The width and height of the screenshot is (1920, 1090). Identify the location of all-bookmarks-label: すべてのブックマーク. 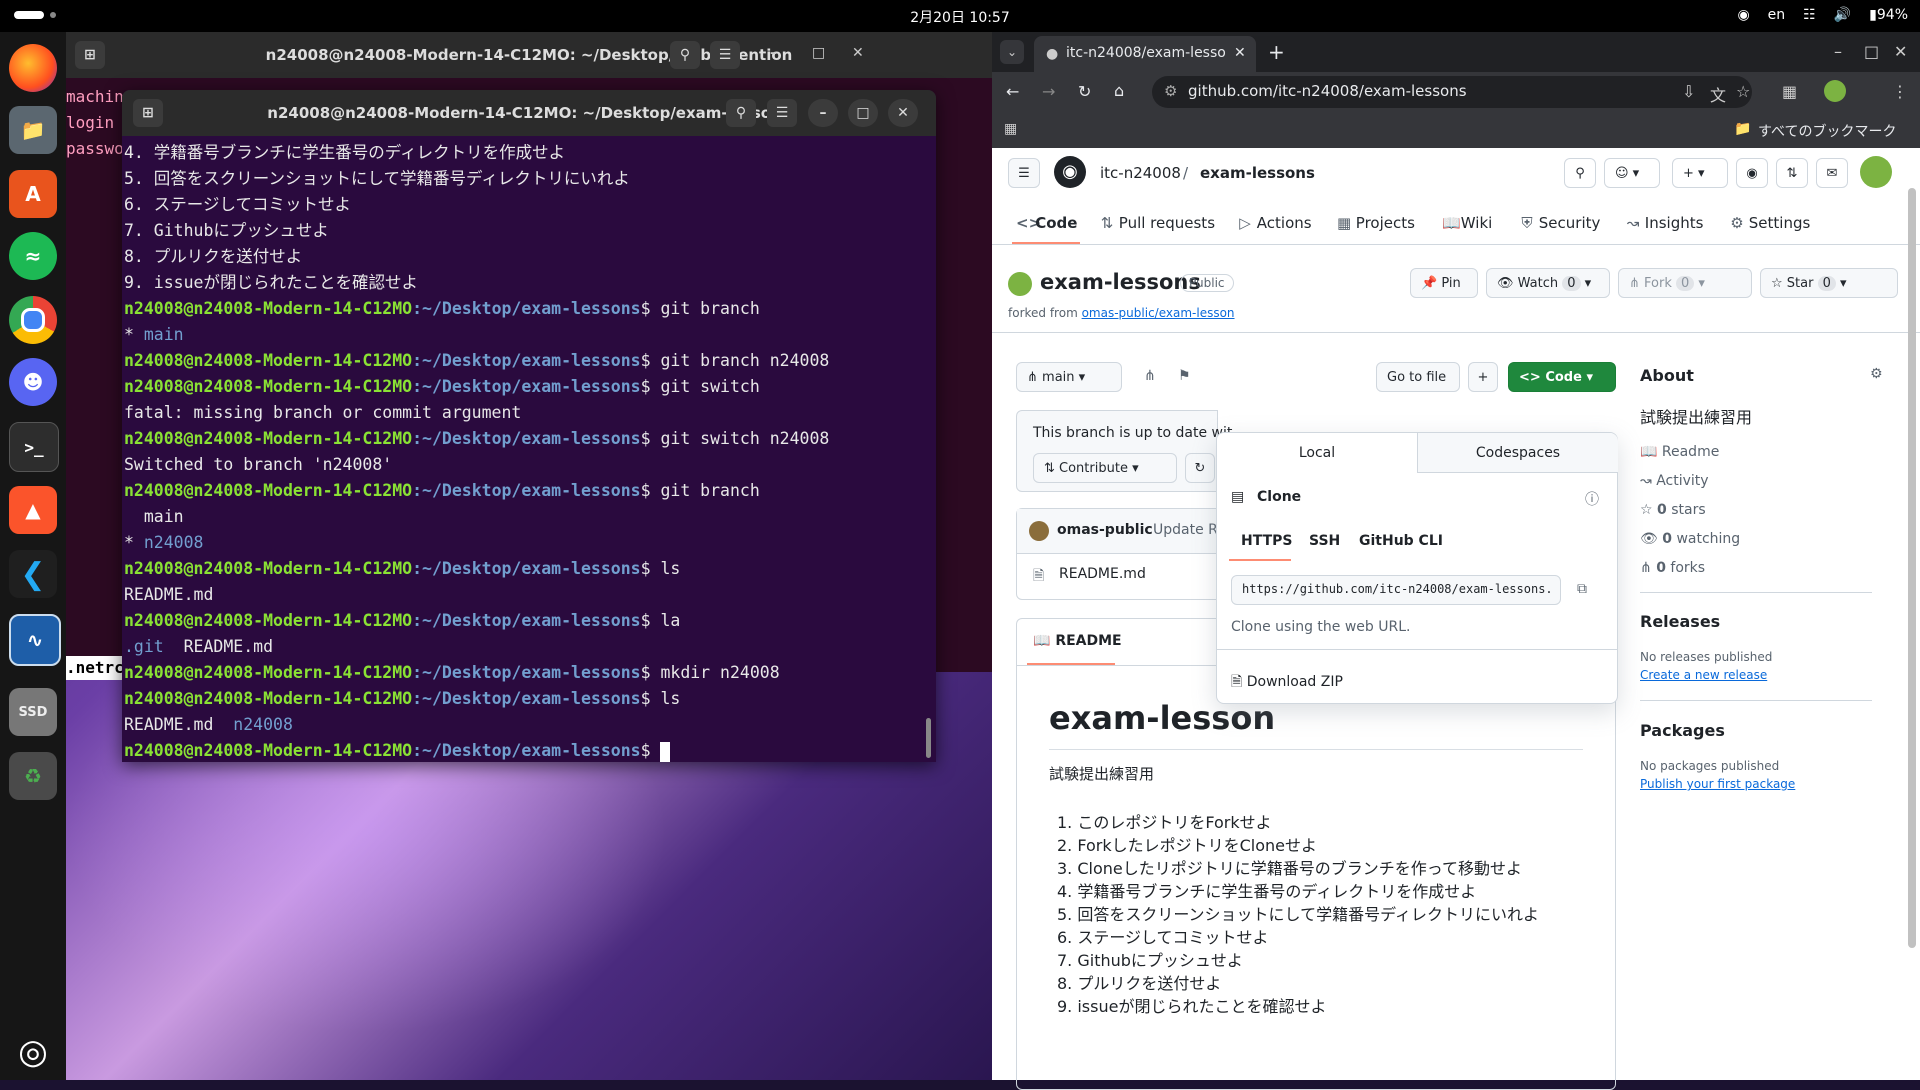
(1827, 131).